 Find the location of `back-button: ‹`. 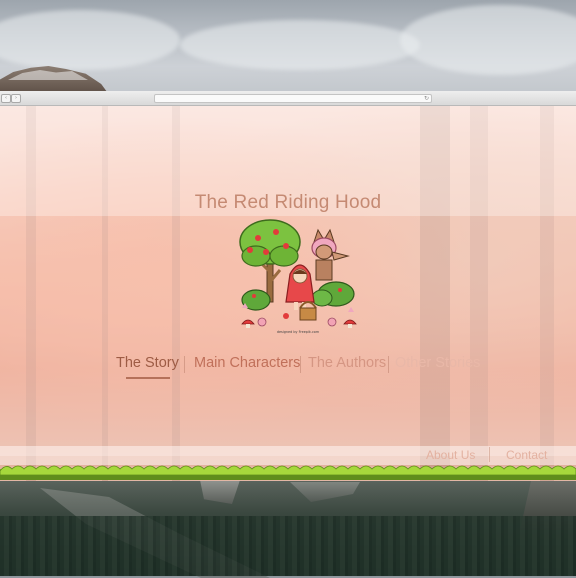

back-button: ‹ is located at coordinates (6, 98).